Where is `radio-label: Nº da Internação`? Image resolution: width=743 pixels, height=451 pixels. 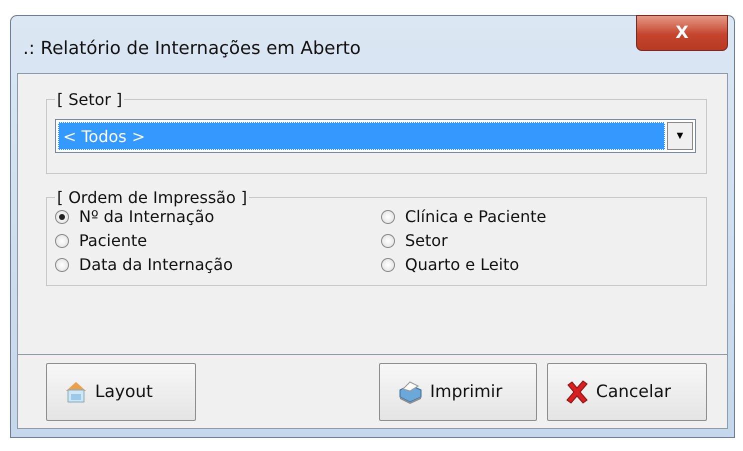
radio-label: Nº da Internação is located at coordinates (146, 216).